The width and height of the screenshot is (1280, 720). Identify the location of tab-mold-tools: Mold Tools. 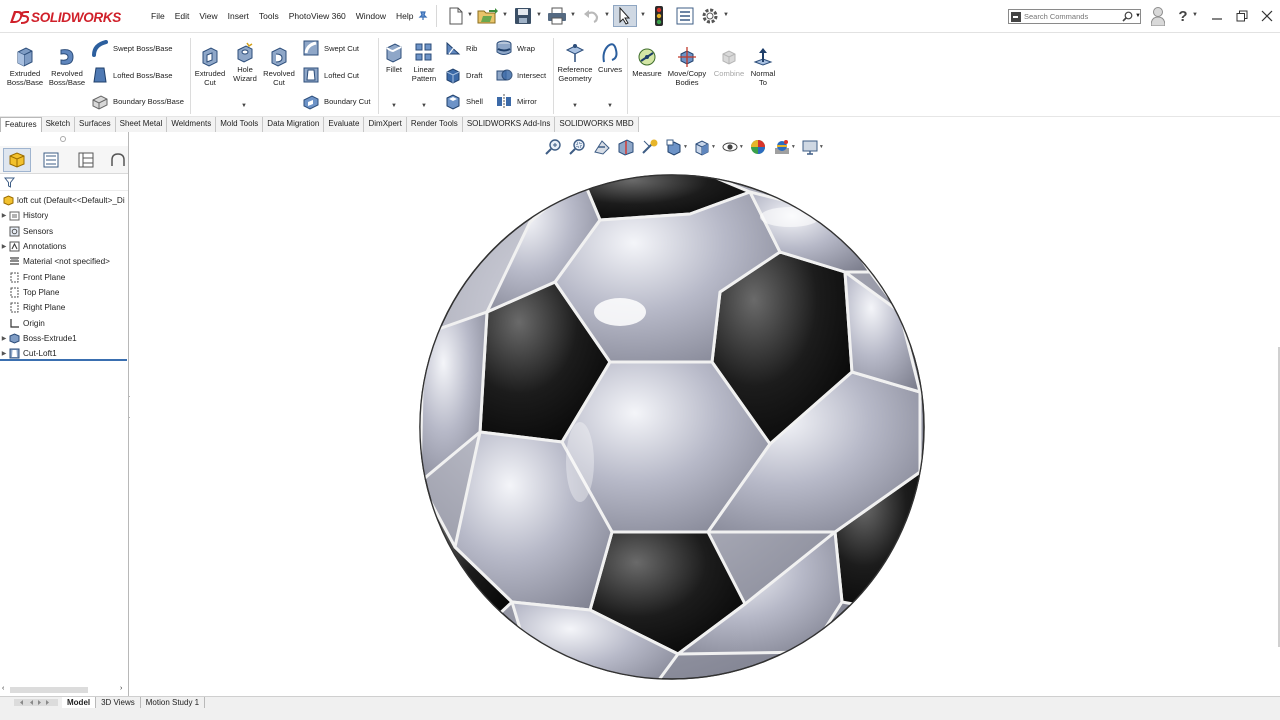
(240, 124).